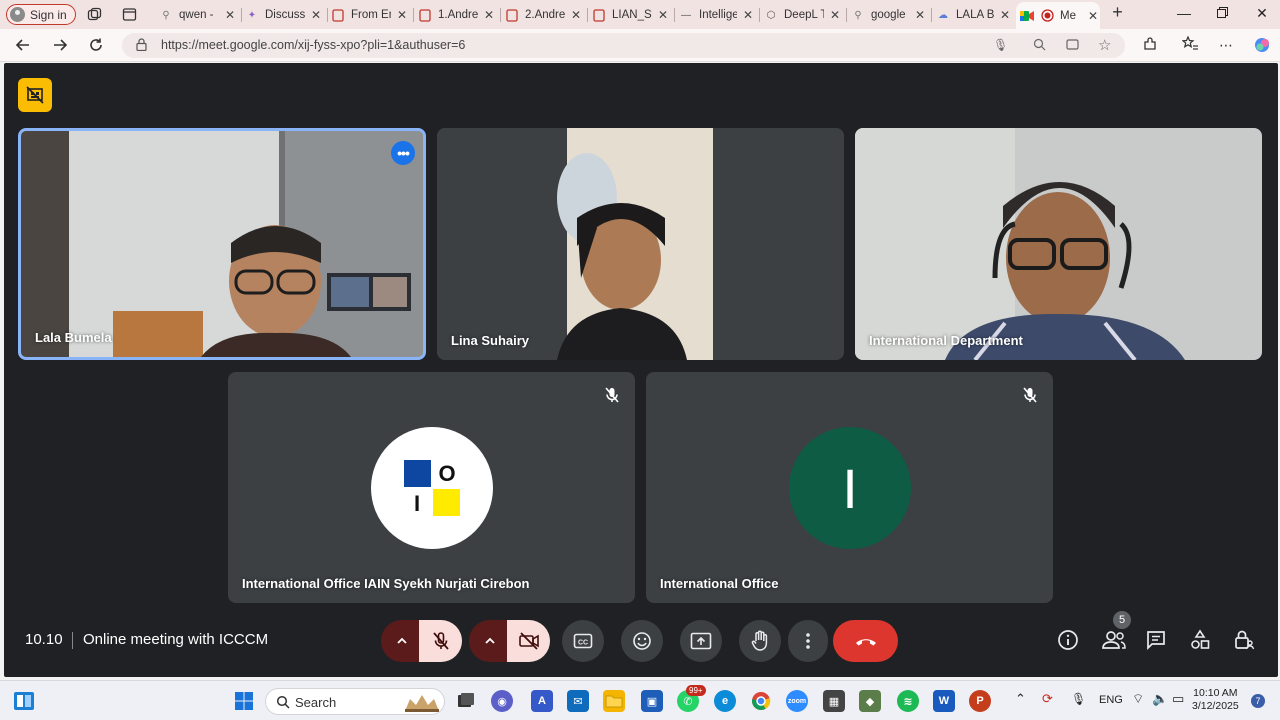  Describe the element at coordinates (244, 701) in the screenshot. I see `start-menu-icon` at that location.